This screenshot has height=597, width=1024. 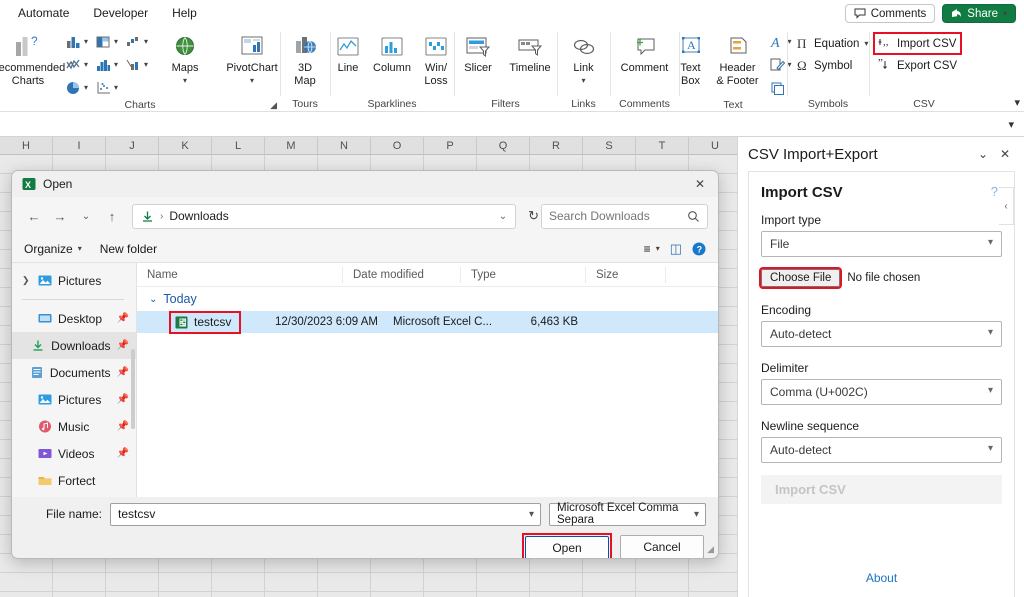 I want to click on nav-item-pictures-top: ❯ Pictures, so click(x=74, y=280).